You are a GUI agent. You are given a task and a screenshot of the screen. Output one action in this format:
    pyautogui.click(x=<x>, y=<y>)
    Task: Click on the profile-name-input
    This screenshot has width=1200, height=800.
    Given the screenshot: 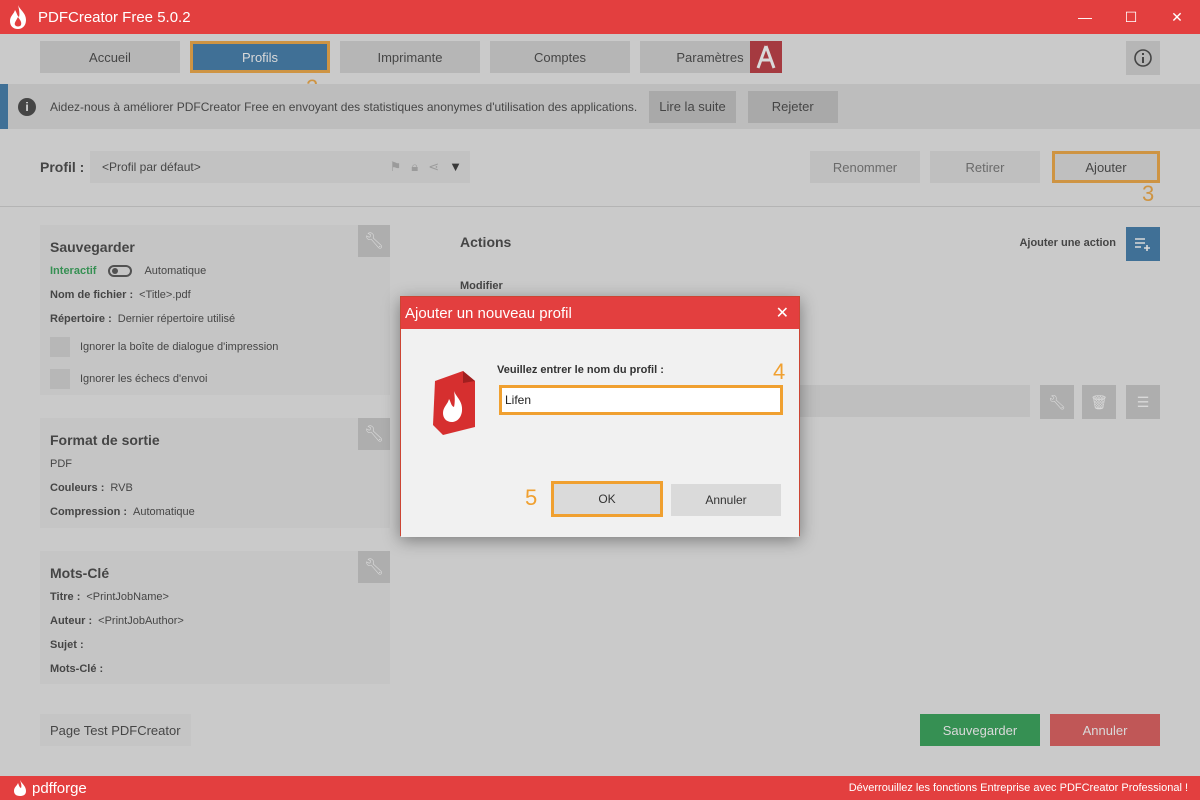 What is the action you would take?
    pyautogui.click(x=641, y=400)
    